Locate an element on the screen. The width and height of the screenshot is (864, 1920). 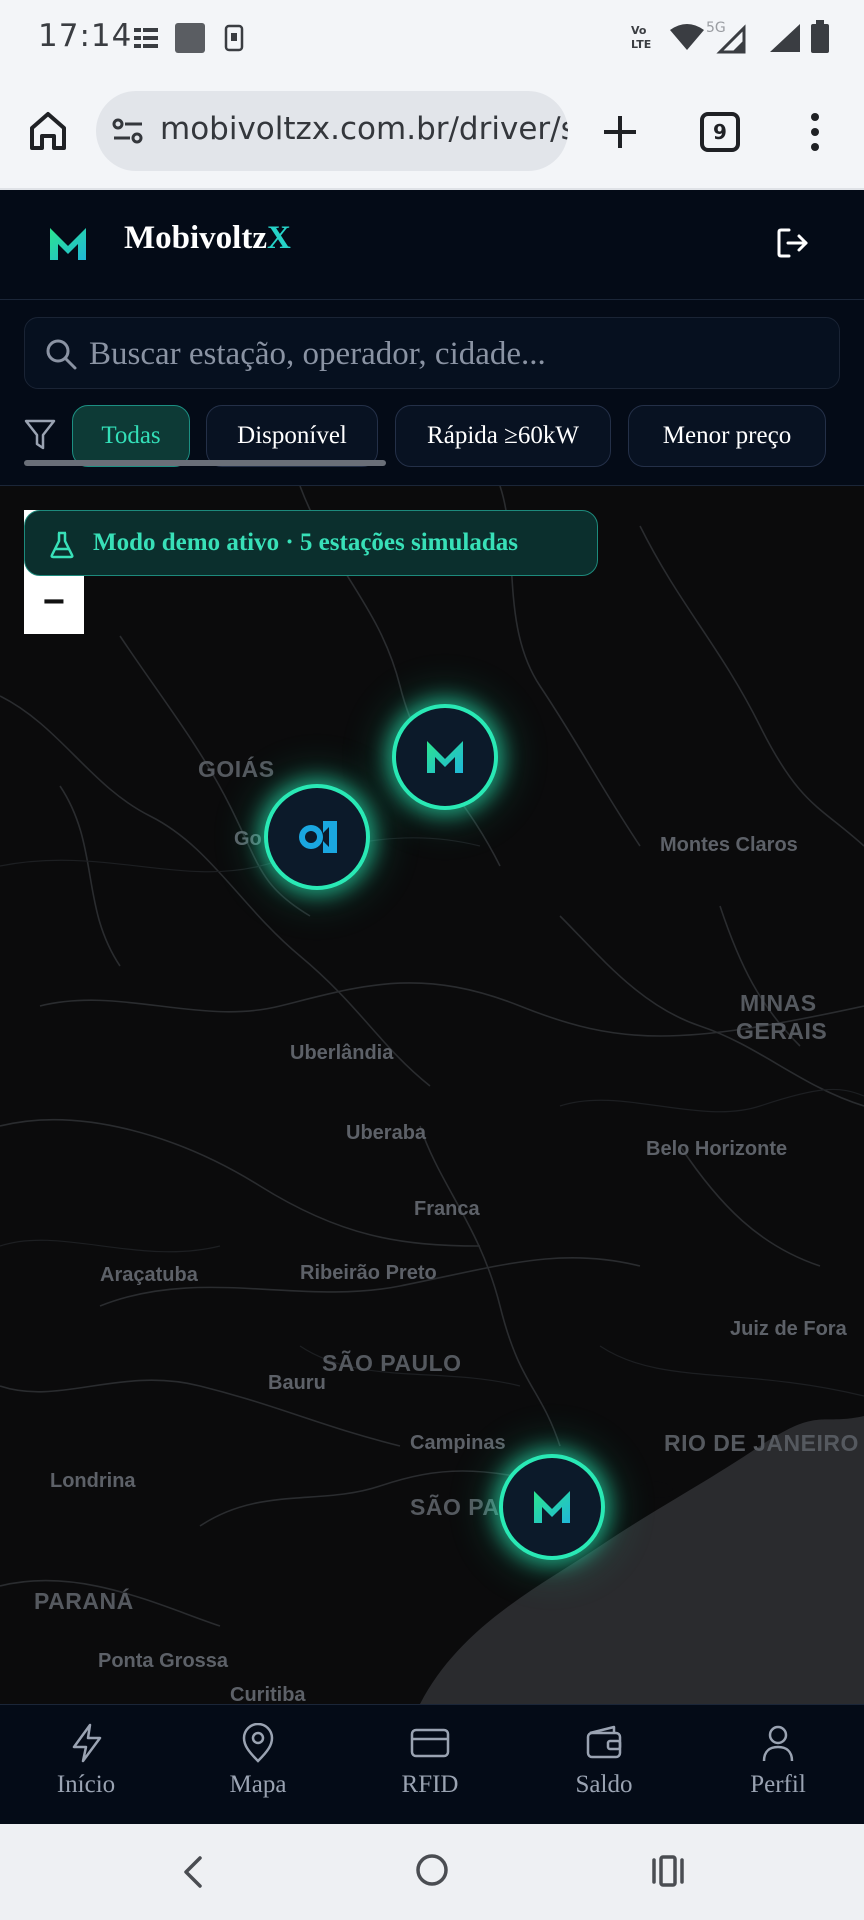
new-tab-icon is located at coordinates (620, 132).